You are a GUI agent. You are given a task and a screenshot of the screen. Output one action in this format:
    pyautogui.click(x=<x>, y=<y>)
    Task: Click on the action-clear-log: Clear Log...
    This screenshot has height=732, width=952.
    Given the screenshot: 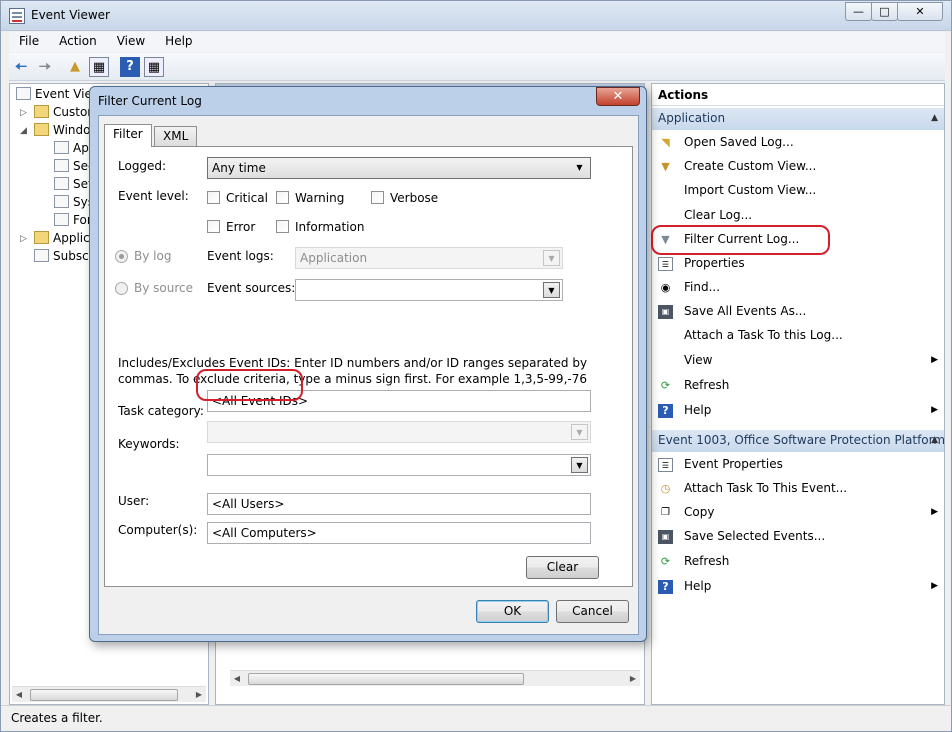 What is the action you would take?
    pyautogui.click(x=798, y=216)
    